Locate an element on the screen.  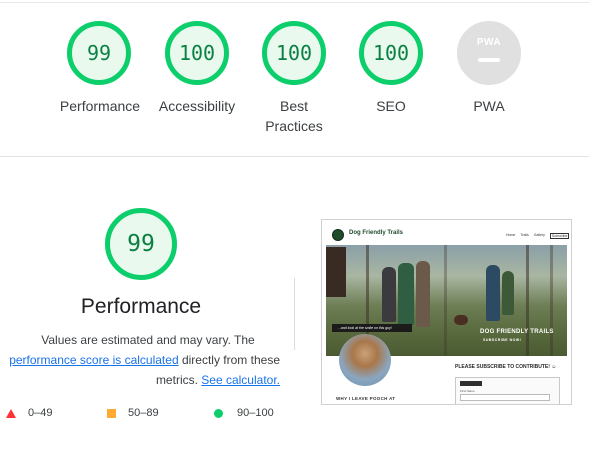
best-practices-label: Best Practices is located at coordinates (294, 116).